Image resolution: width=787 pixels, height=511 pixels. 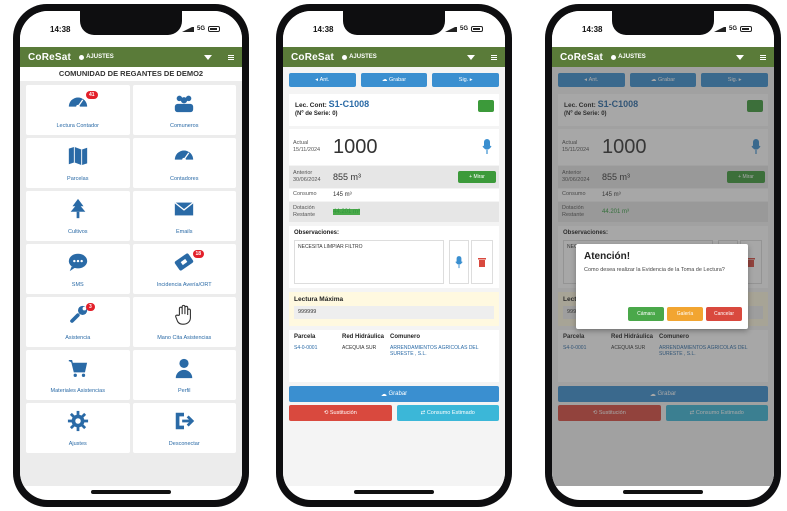 I want to click on home-tile: Materiales Asistencias, so click(x=78, y=375).